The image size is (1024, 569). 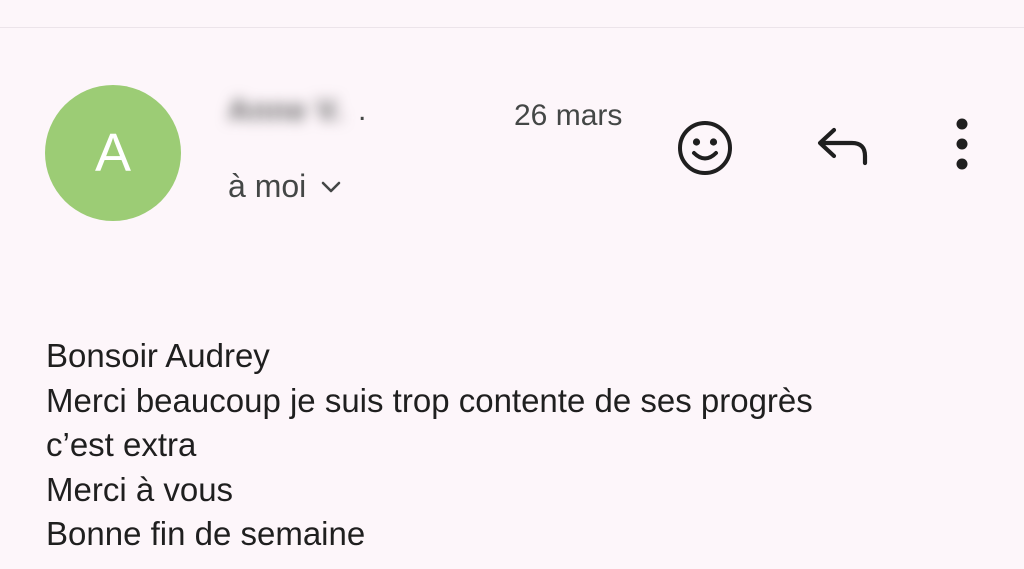 I want to click on message-line: c’est extra, so click(x=121, y=444).